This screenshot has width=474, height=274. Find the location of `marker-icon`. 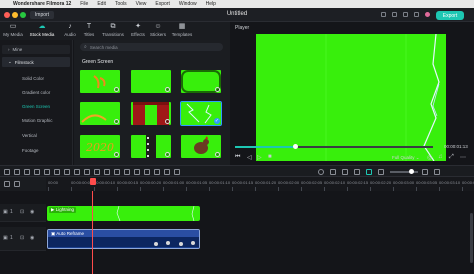

marker-icon is located at coordinates (333, 172).